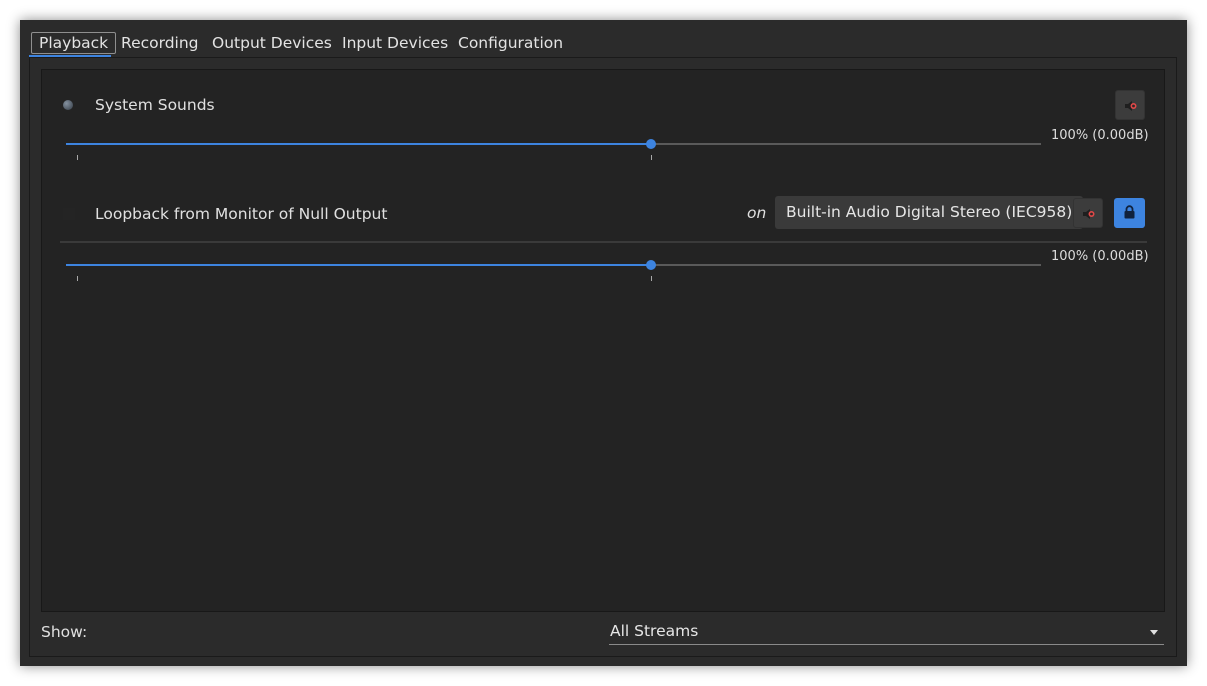  I want to click on stream-name: System Sounds, so click(155, 105).